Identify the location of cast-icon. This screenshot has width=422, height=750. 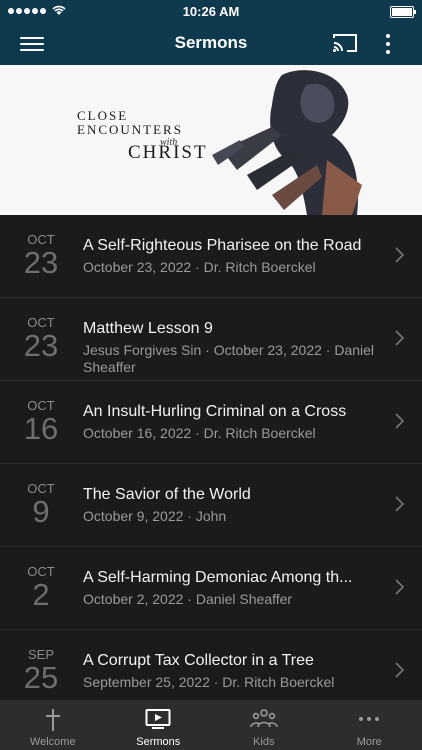
(345, 43).